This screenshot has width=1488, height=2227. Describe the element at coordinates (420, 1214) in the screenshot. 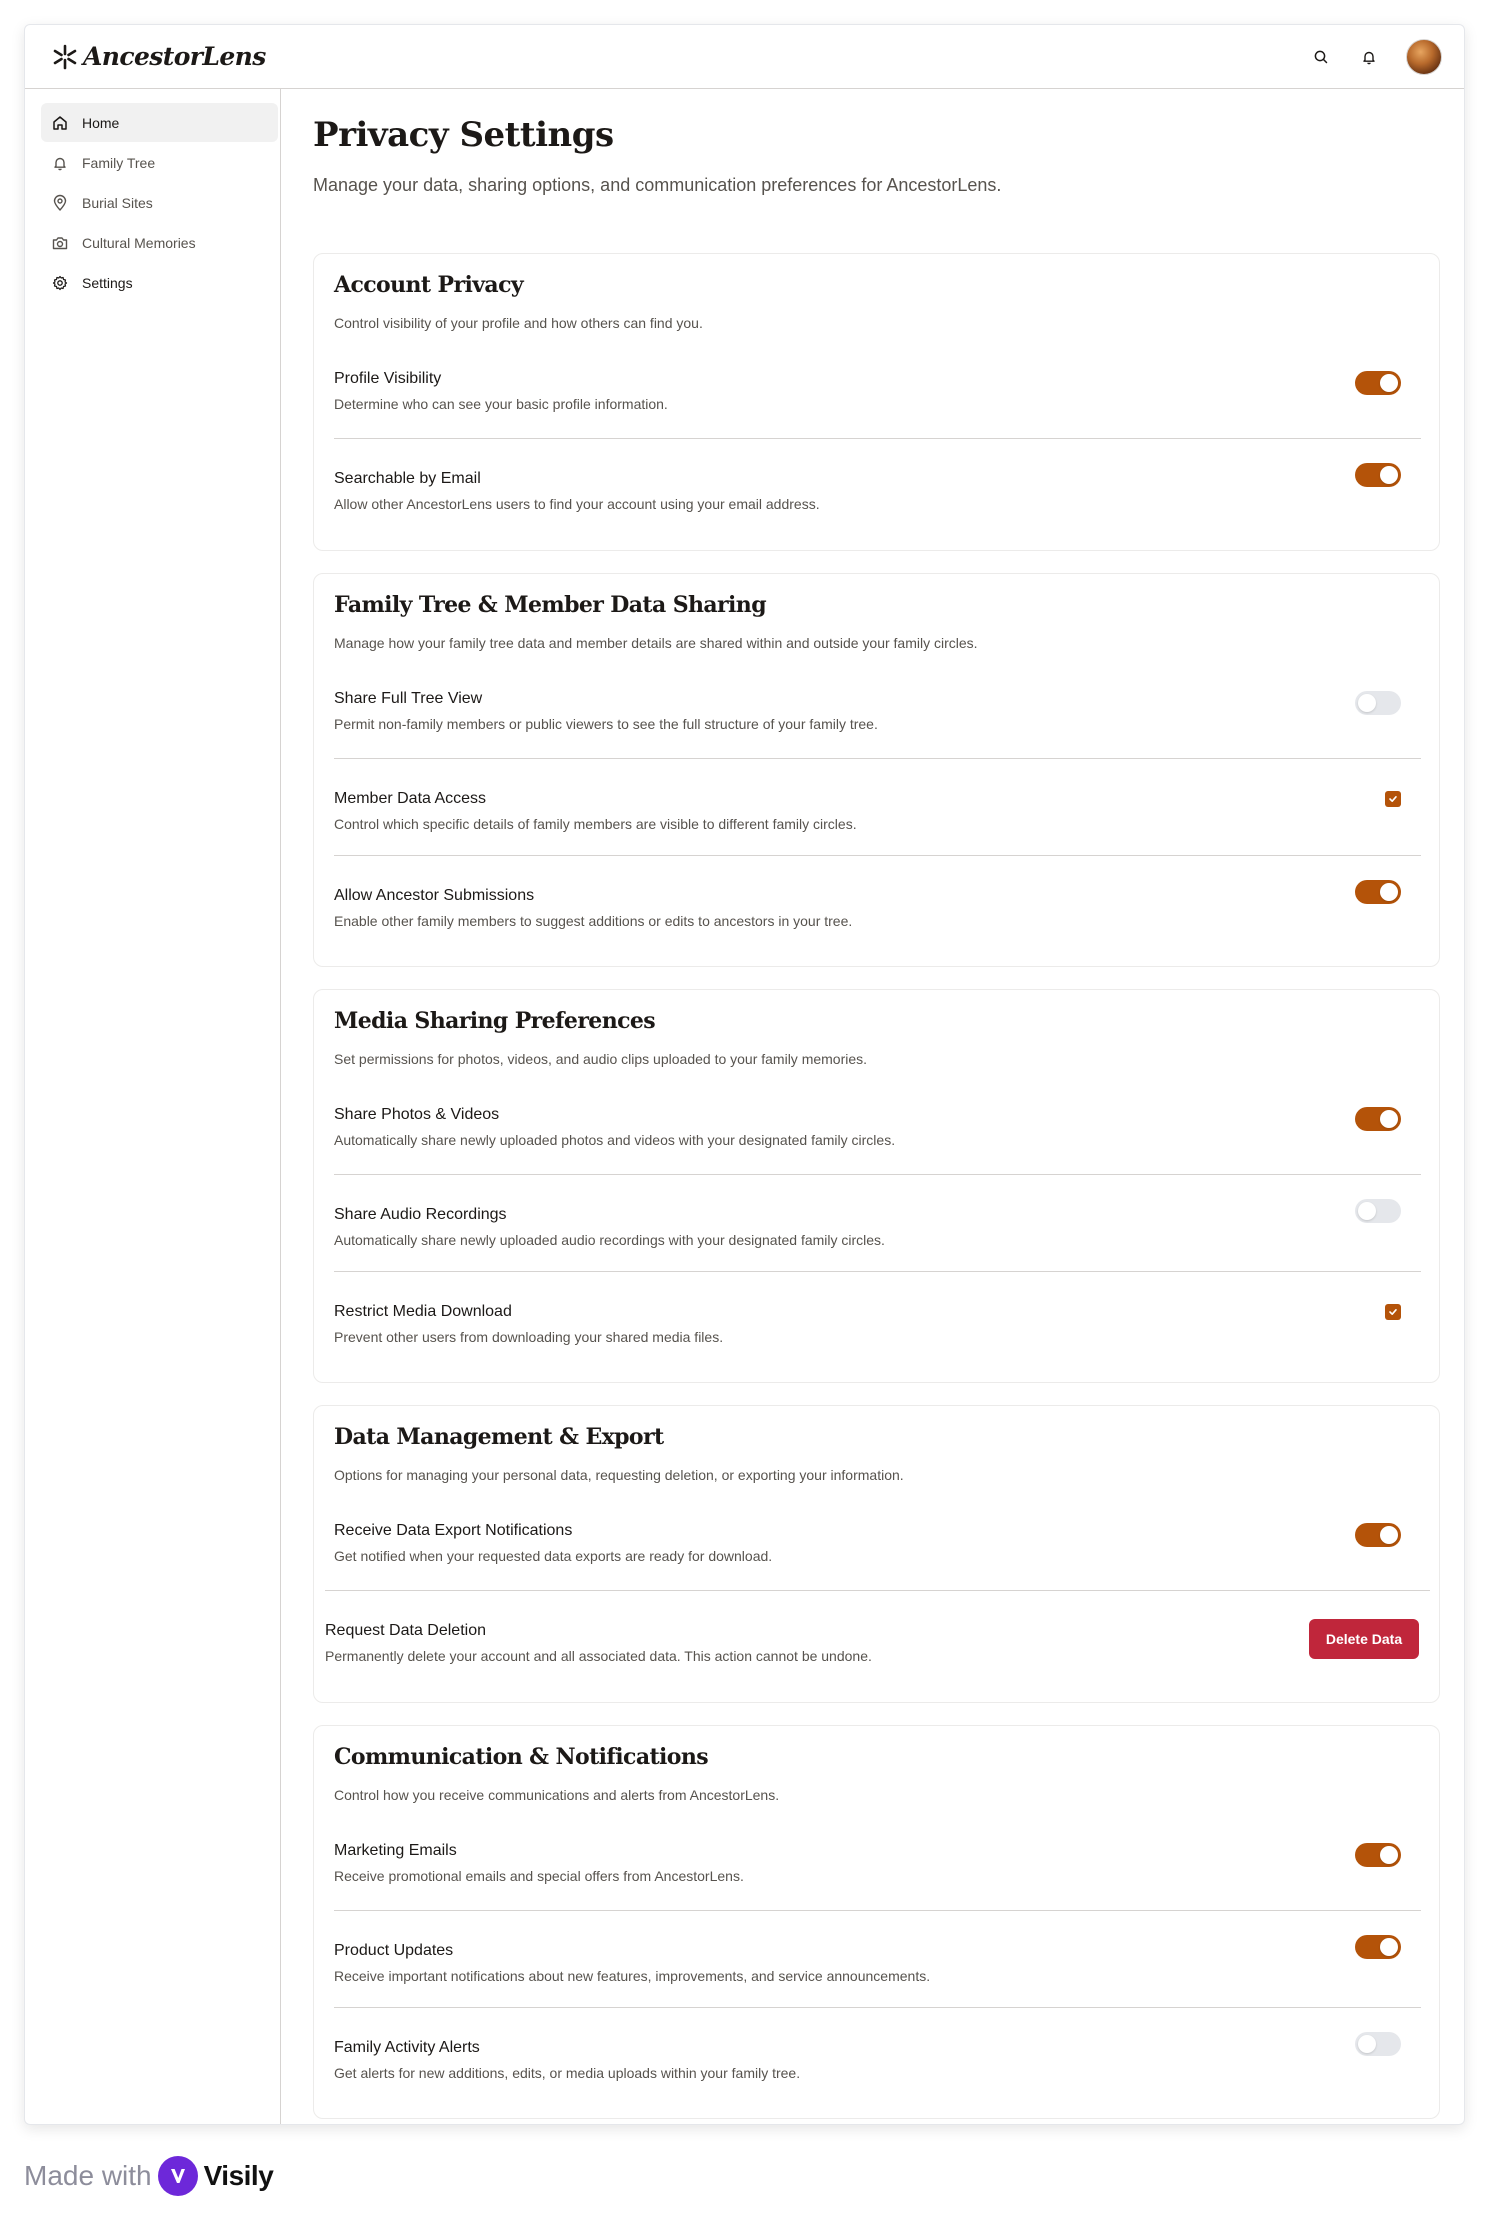

I see `setting-label: Share Audio Recordings` at that location.